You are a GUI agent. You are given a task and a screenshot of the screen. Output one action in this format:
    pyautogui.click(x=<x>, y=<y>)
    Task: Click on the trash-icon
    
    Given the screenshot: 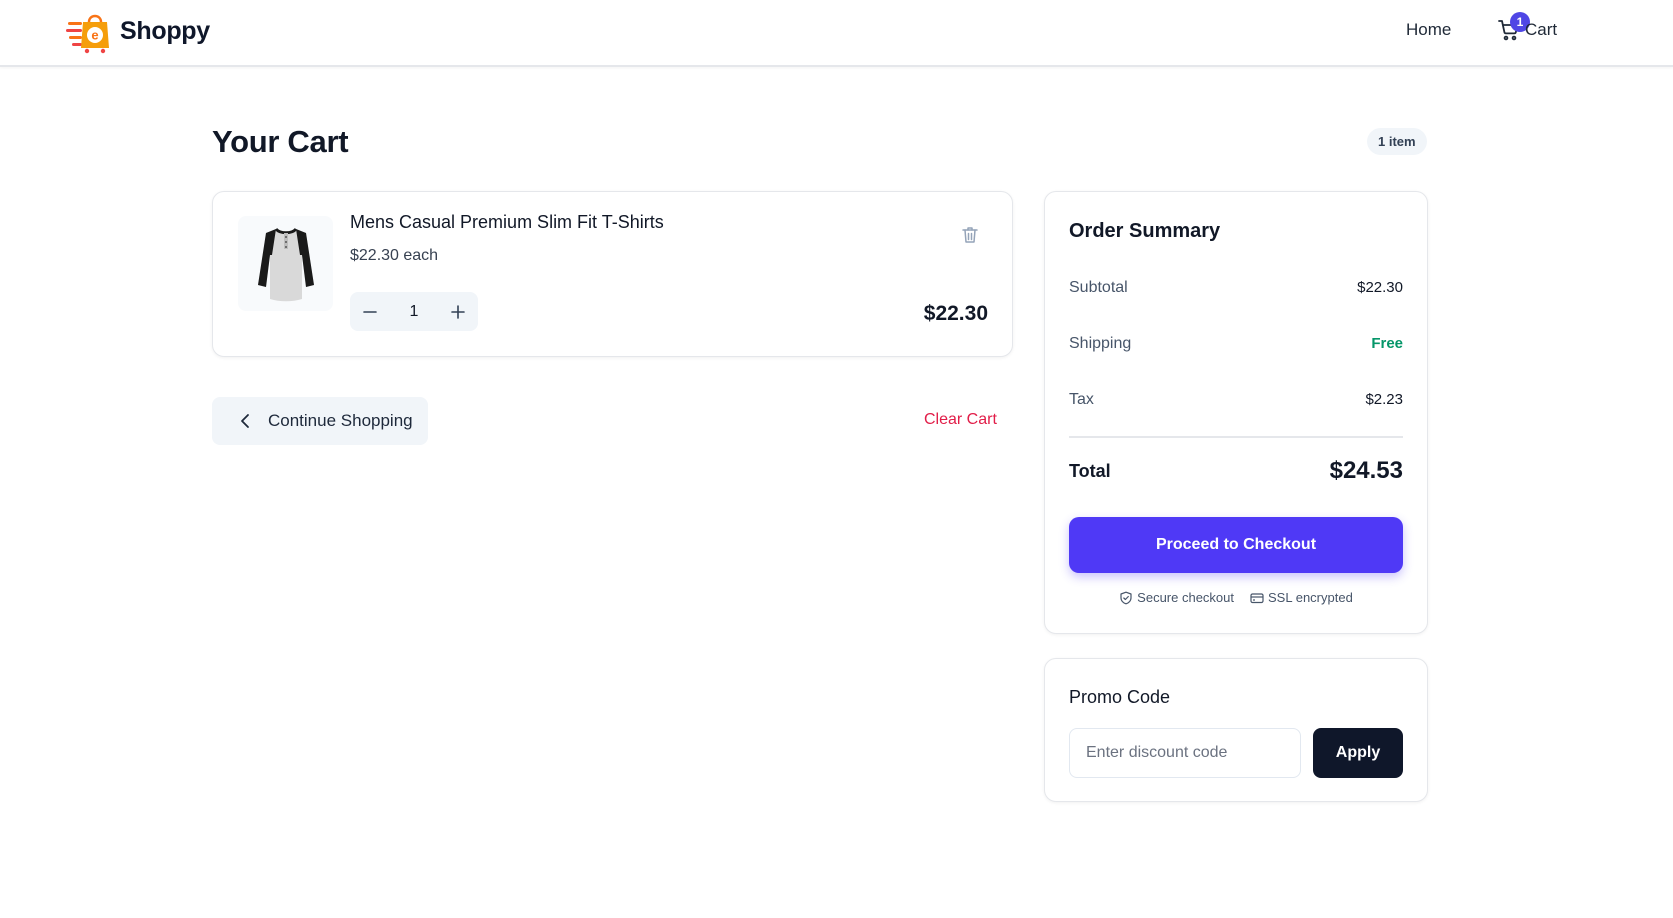 What is the action you would take?
    pyautogui.click(x=970, y=235)
    